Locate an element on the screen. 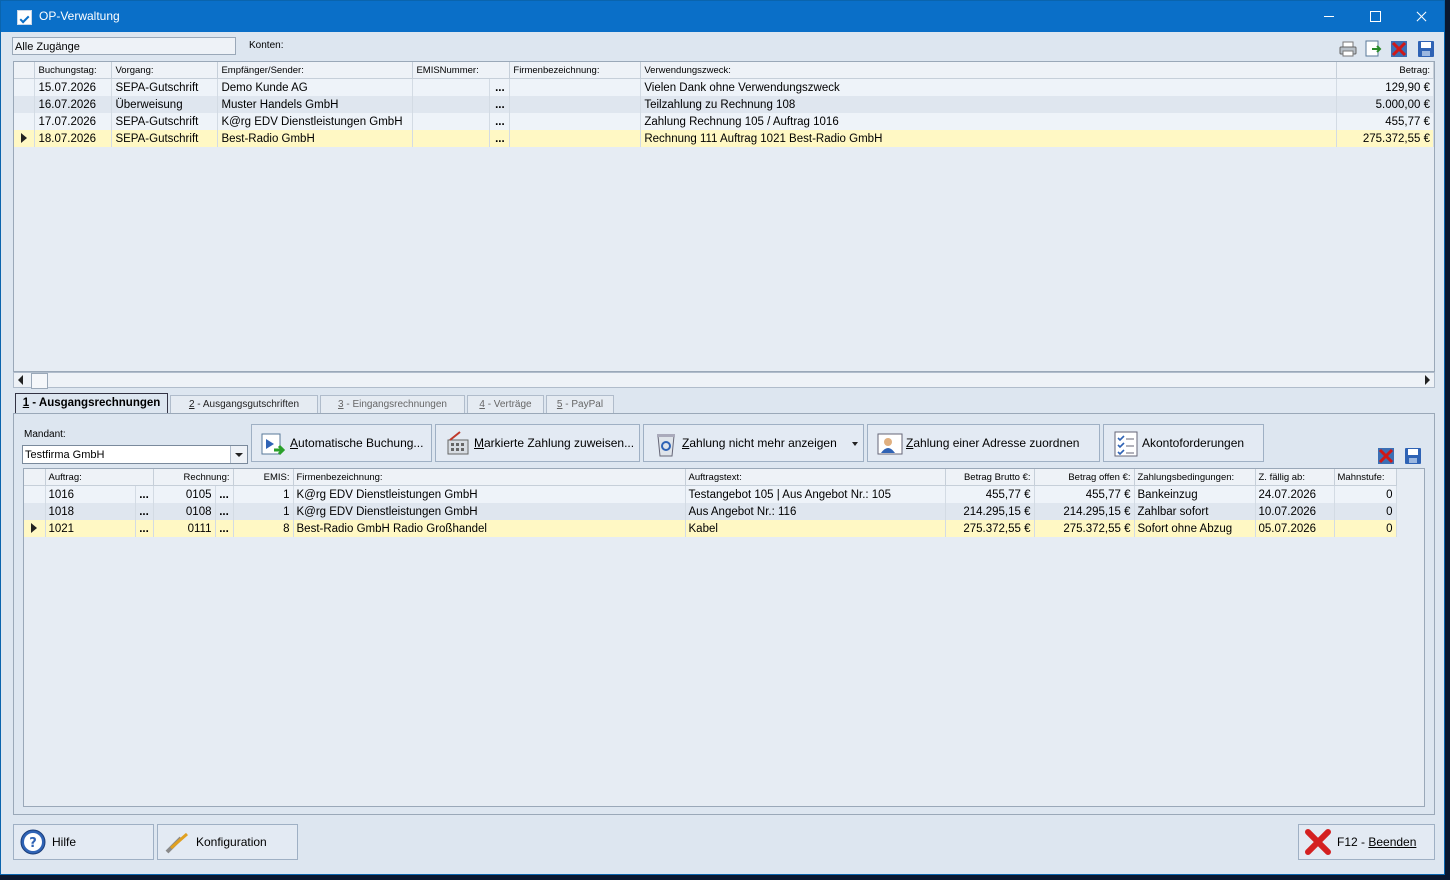 This screenshot has height=880, width=1450. export-icon is located at coordinates (1373, 49).